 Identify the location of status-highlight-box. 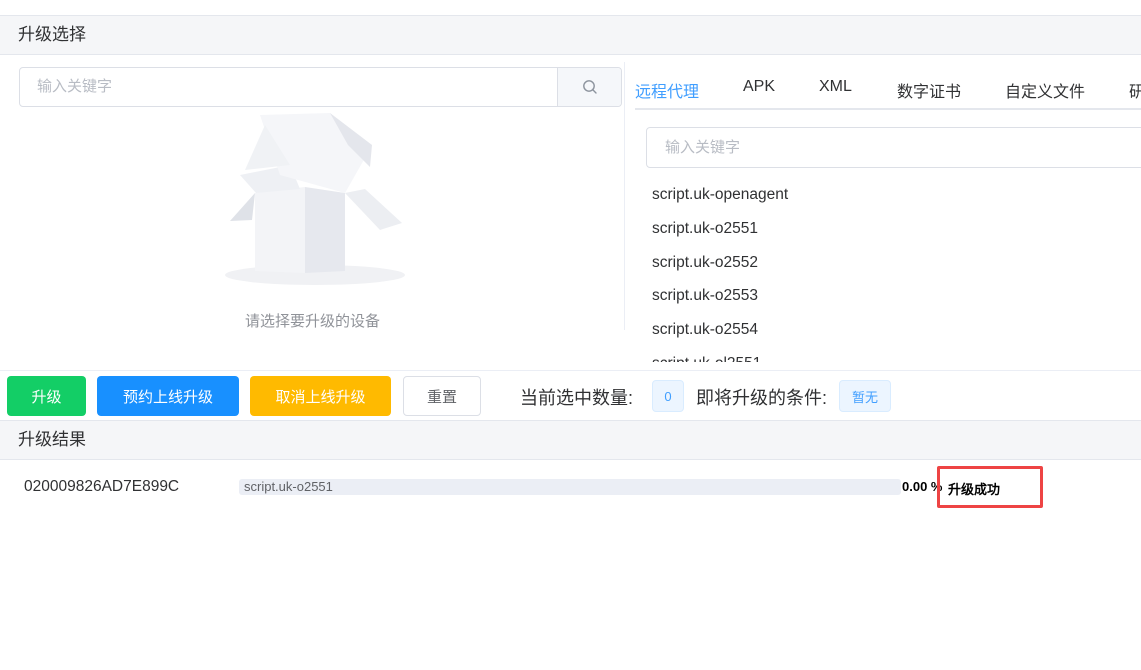
(990, 487).